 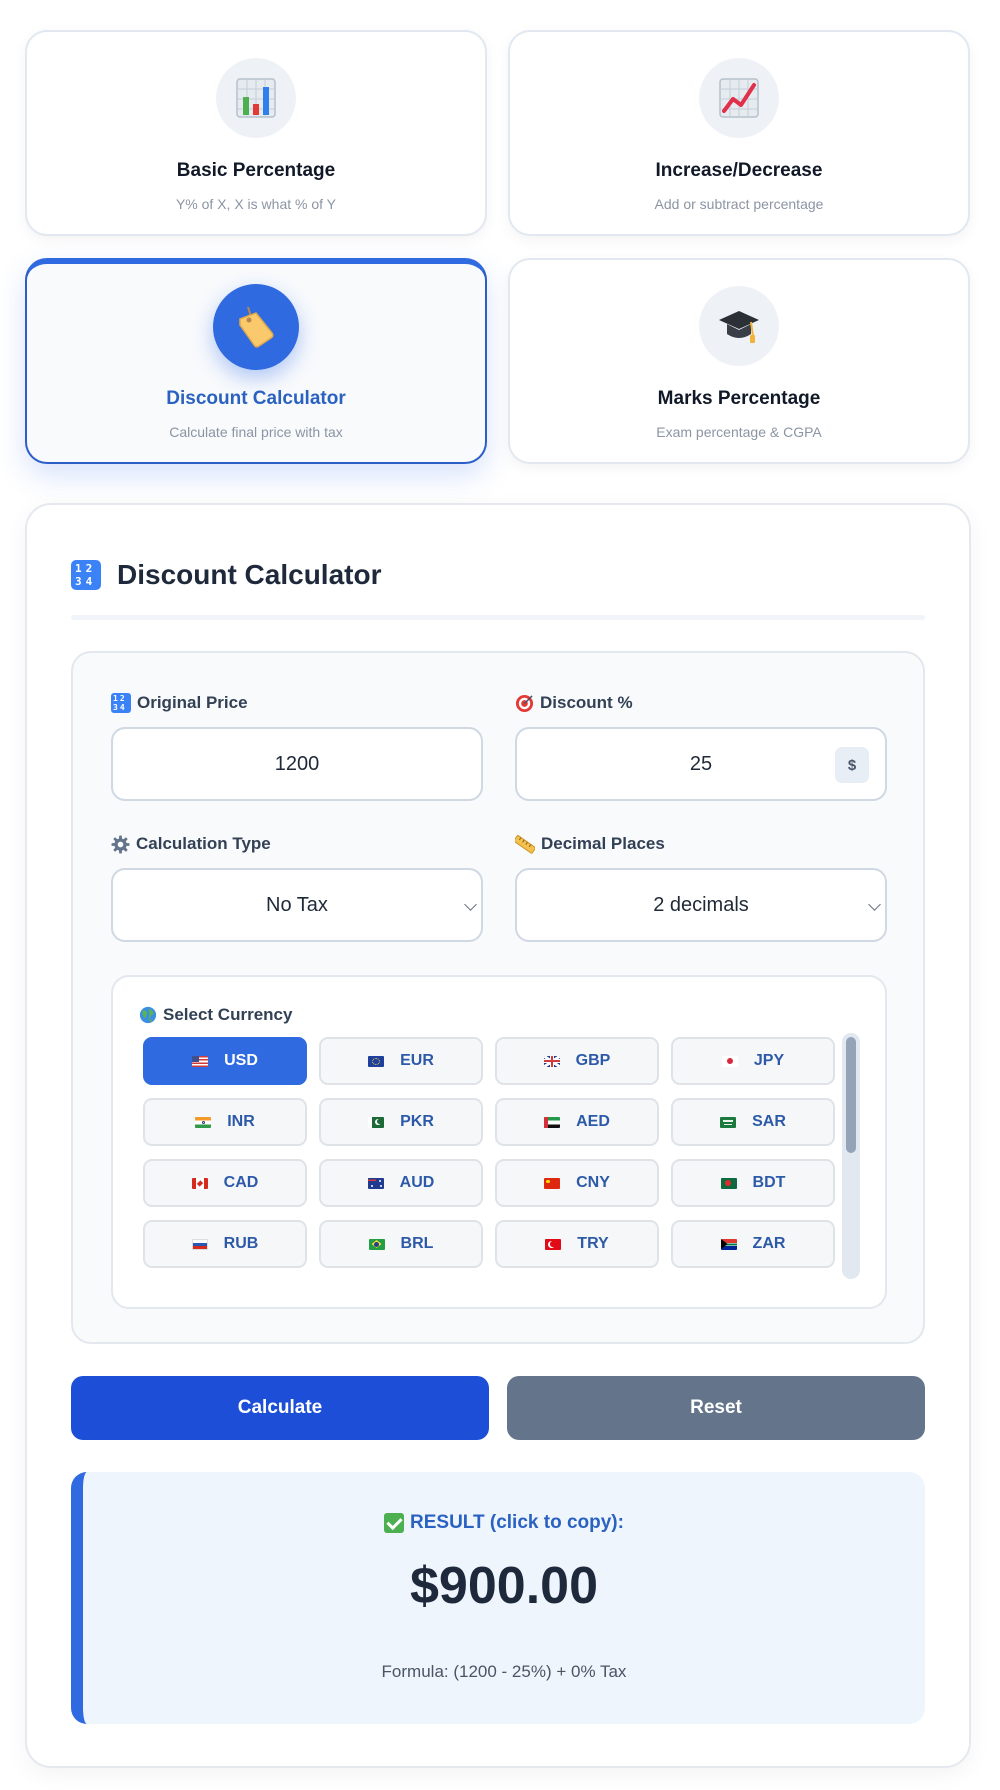 What do you see at coordinates (728, 1122) in the screenshot?
I see `saudi-flag-icon` at bounding box center [728, 1122].